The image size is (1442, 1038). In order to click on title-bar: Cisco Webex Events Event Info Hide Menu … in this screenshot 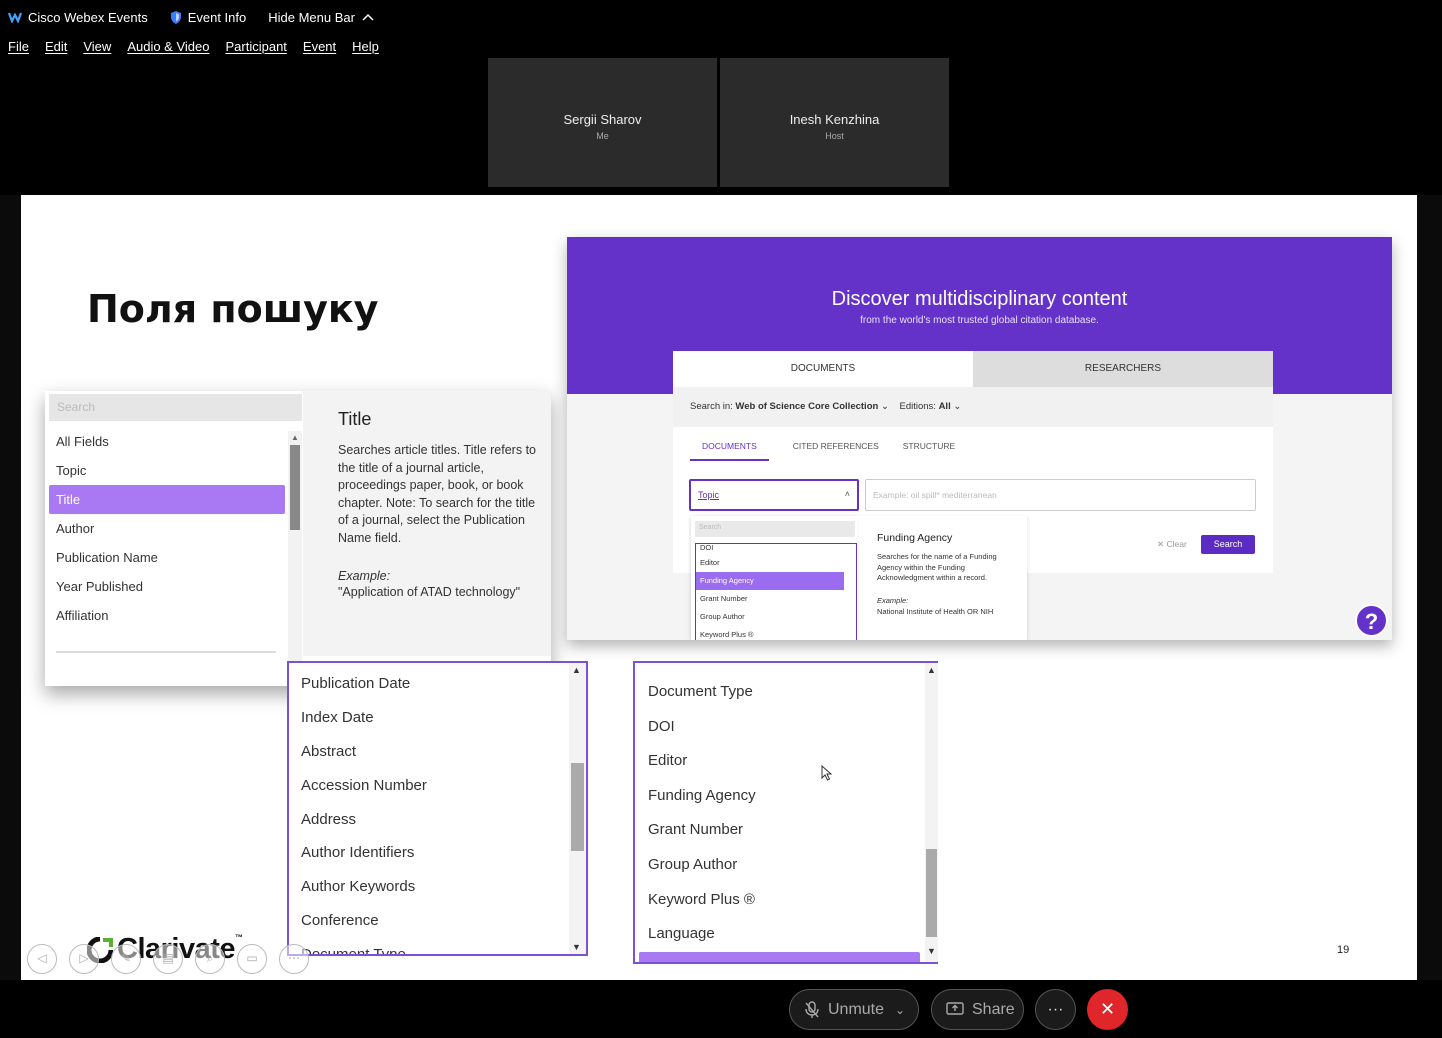, I will do `click(721, 17)`.